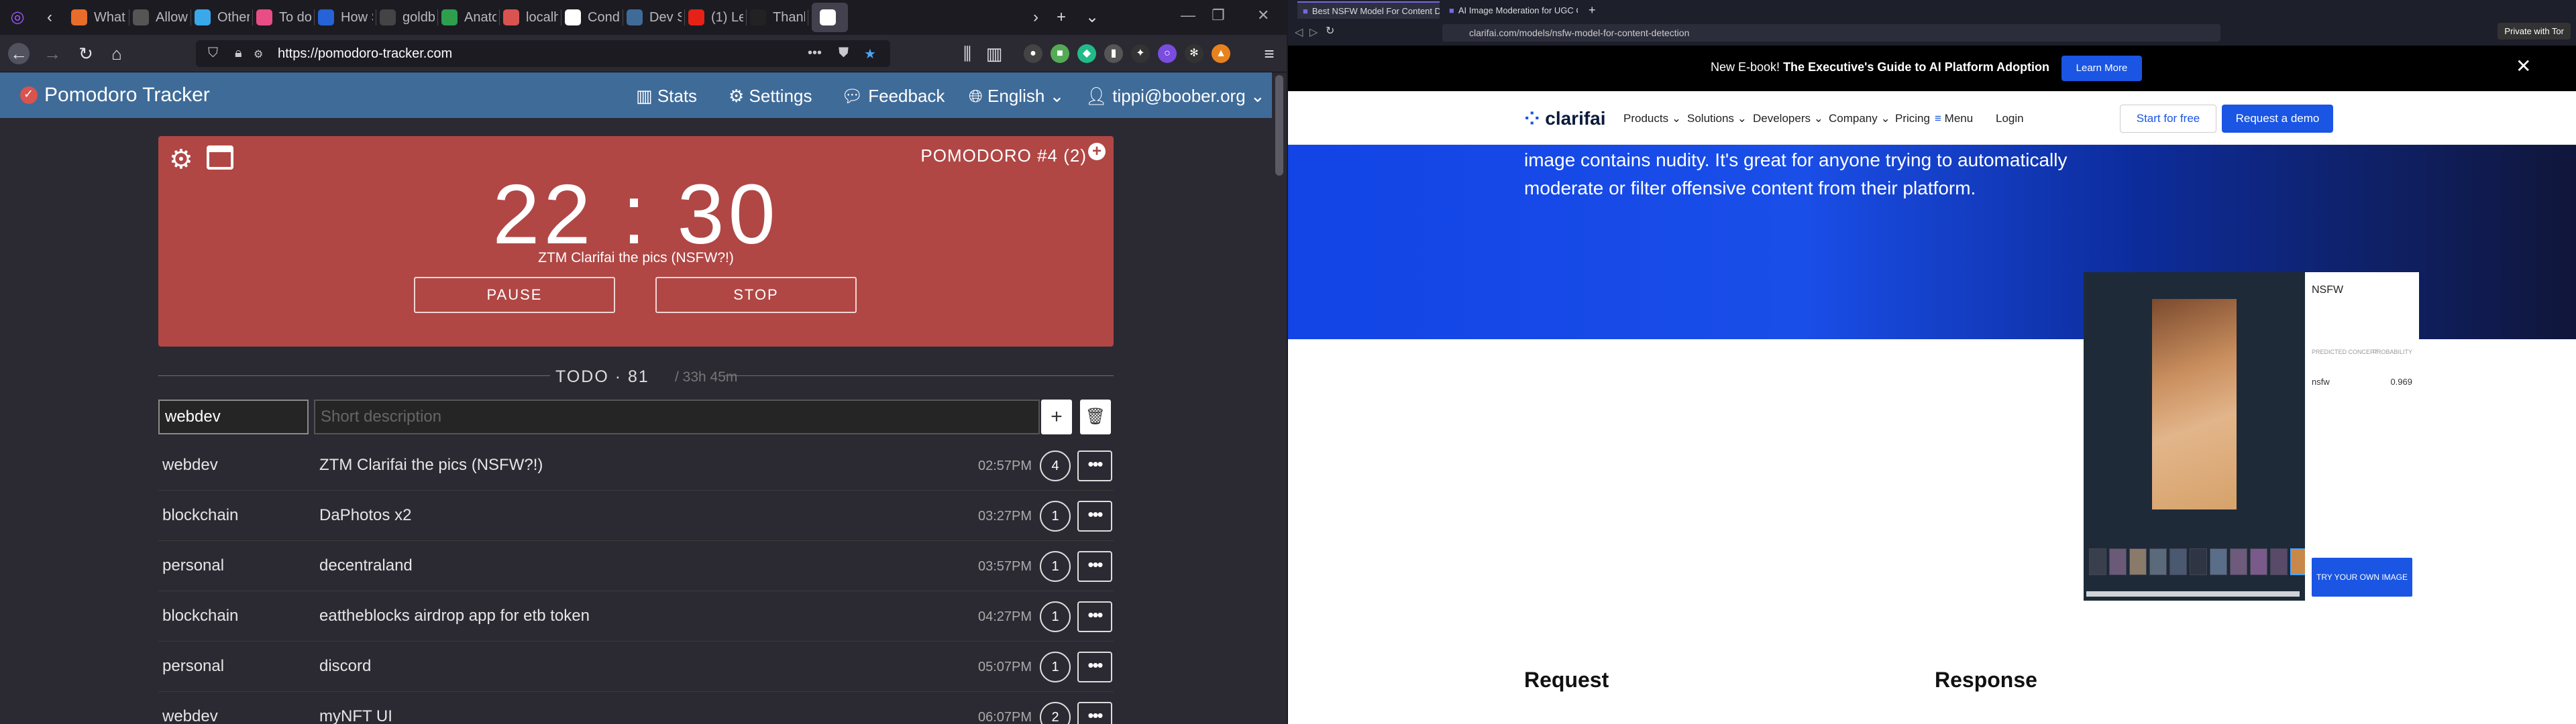 This screenshot has width=2576, height=724. Describe the element at coordinates (870, 54) in the screenshot. I see `bookmark-star-icon: ★` at that location.